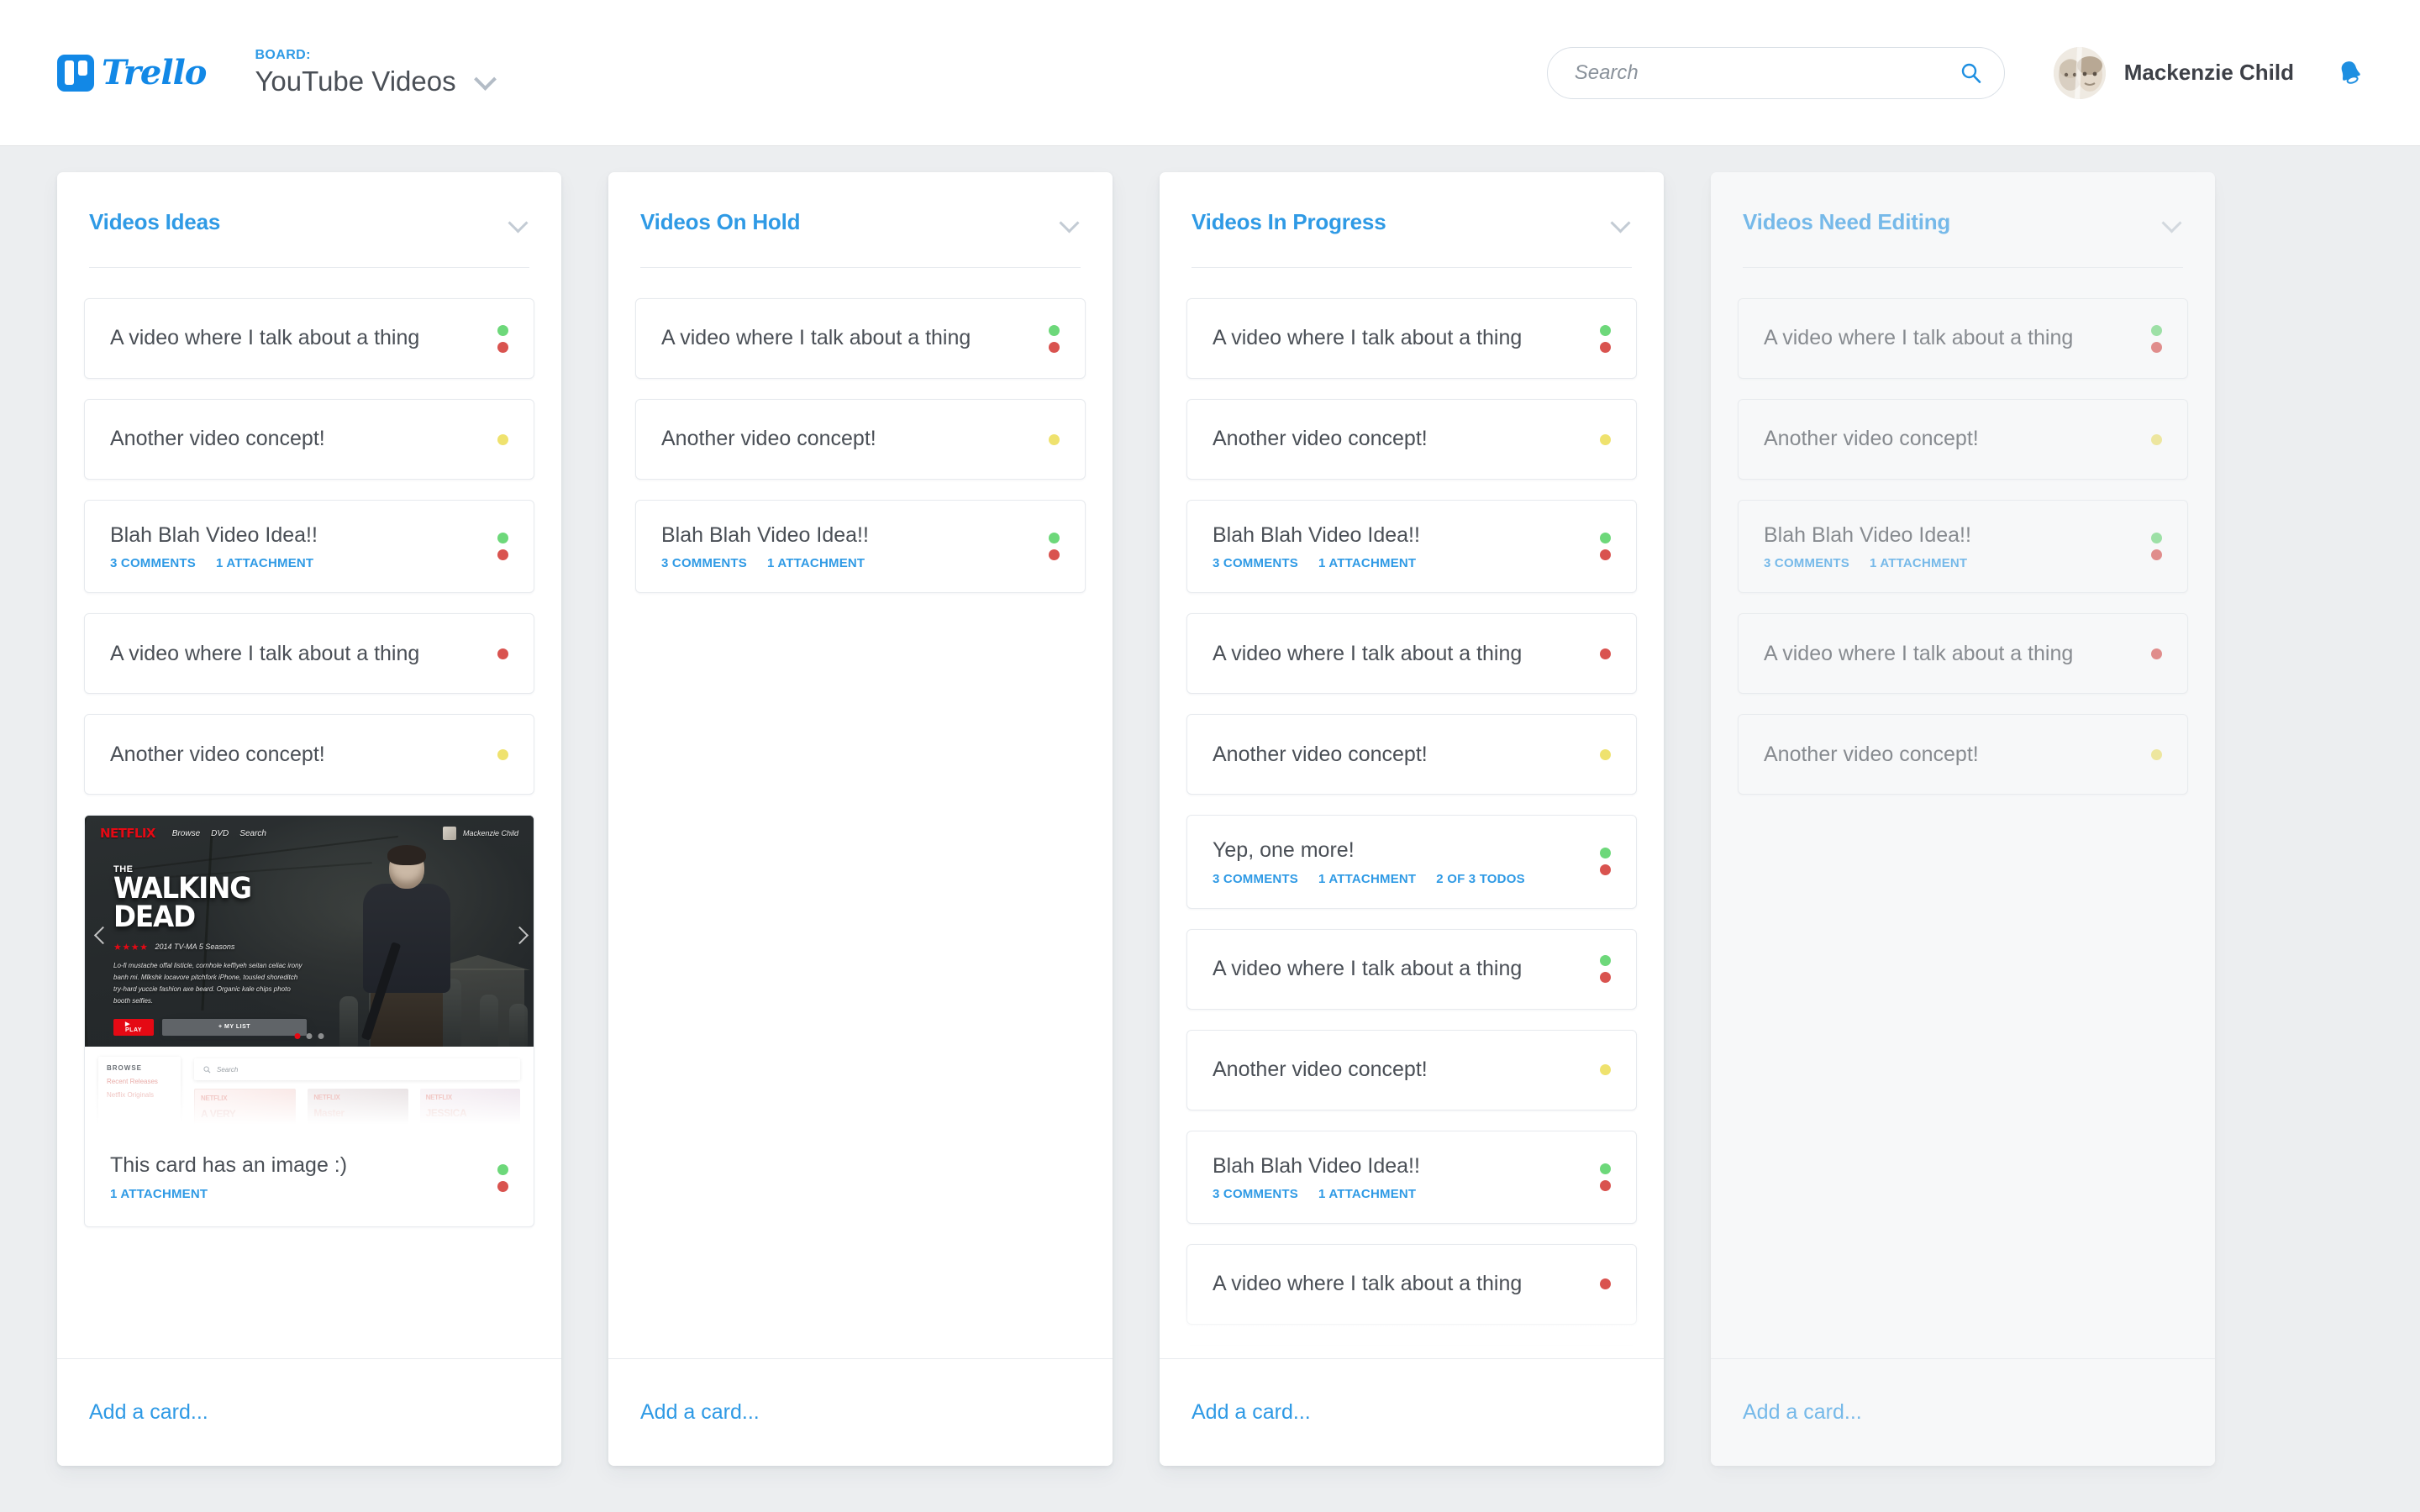 This screenshot has width=2420, height=1512. Describe the element at coordinates (309, 1328) in the screenshot. I see `cards-fade-overlay` at that location.